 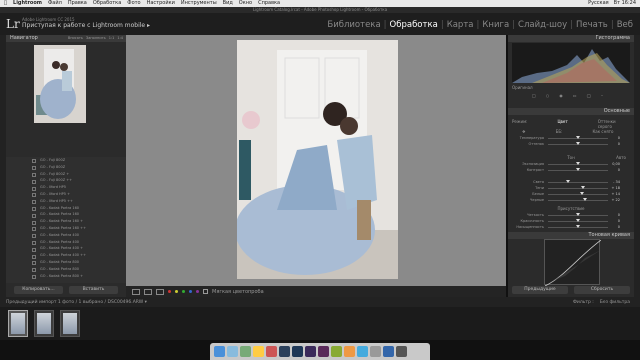 What do you see at coordinates (375, 351) in the screenshot?
I see `settings-icon` at bounding box center [375, 351].